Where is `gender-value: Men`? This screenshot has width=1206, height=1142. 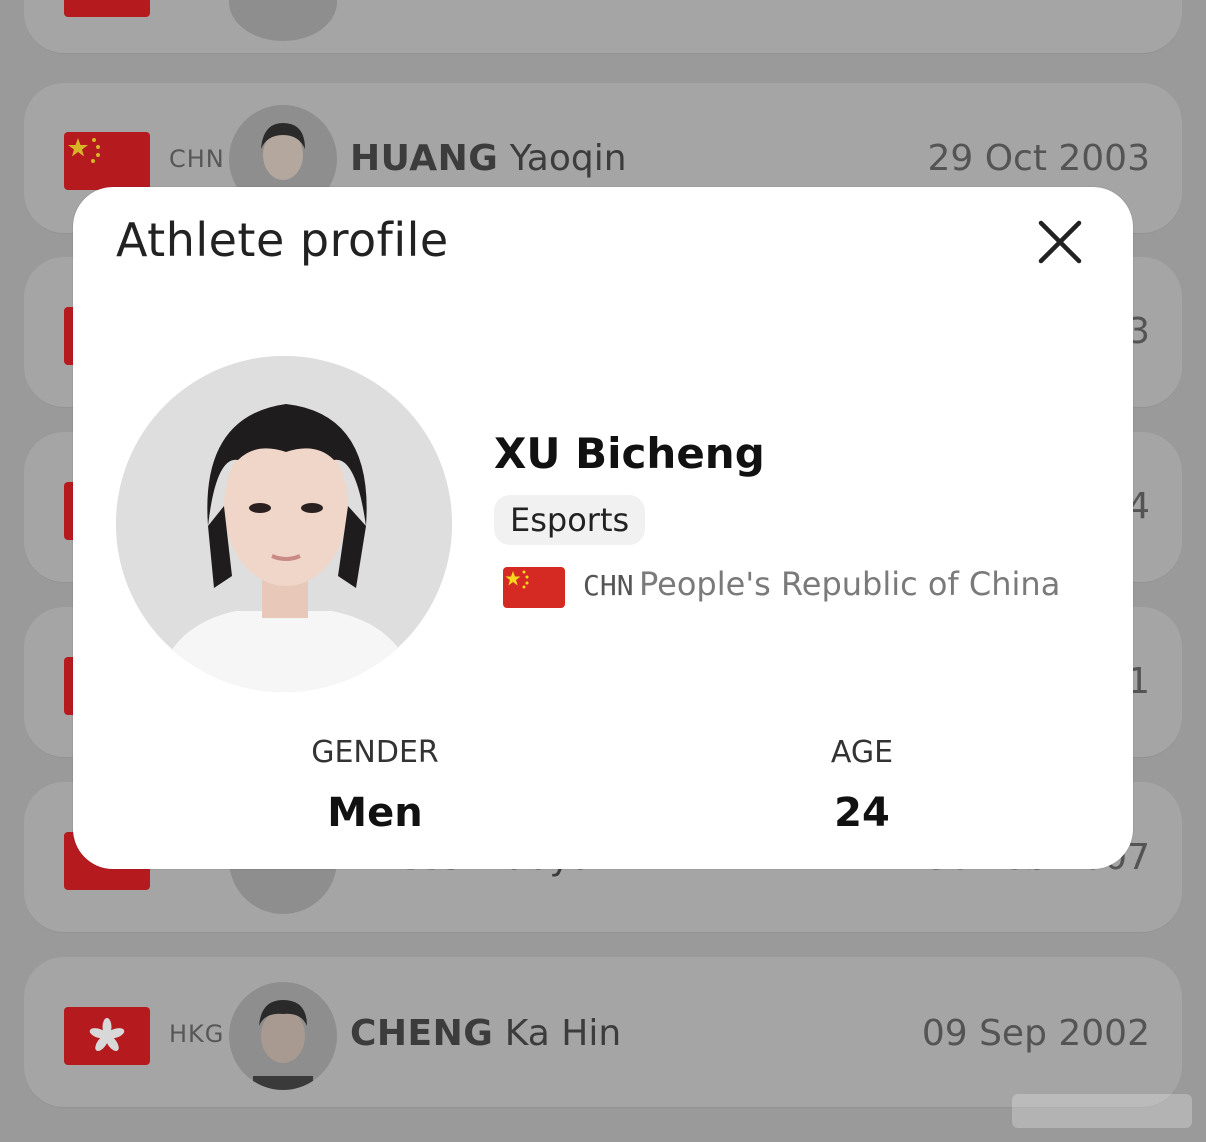
gender-value: Men is located at coordinates (375, 813).